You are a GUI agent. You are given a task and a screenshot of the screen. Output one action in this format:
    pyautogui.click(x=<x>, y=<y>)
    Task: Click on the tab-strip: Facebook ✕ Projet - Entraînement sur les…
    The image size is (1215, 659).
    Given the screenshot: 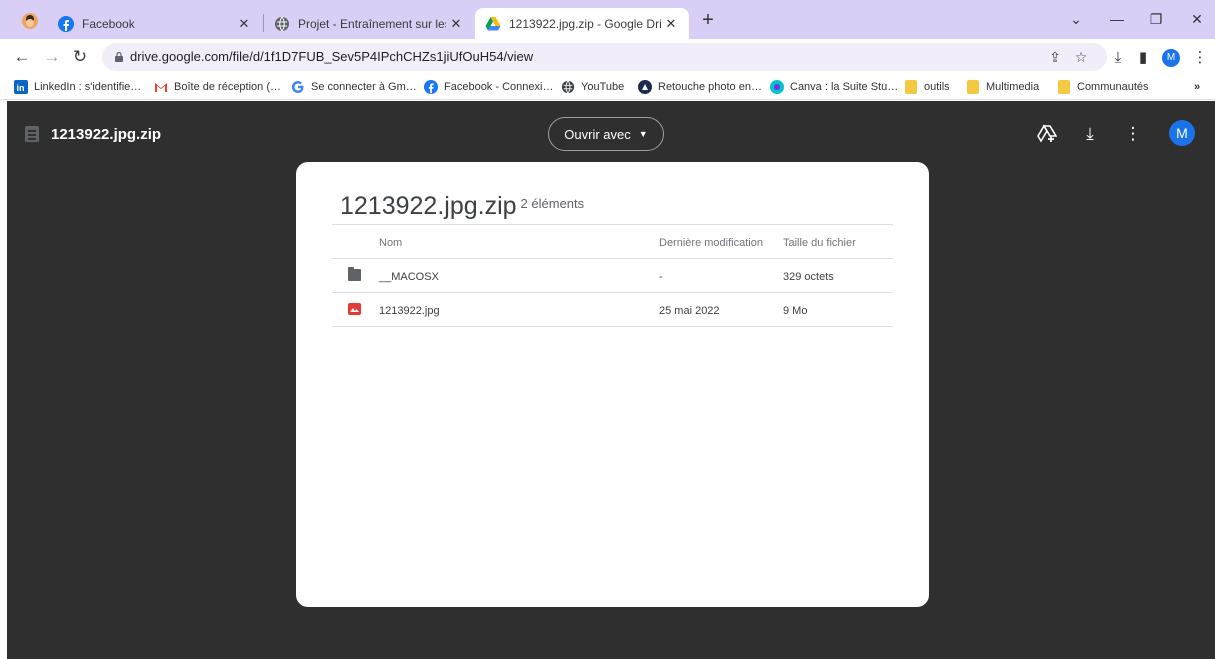 What is the action you would take?
    pyautogui.click(x=607, y=19)
    